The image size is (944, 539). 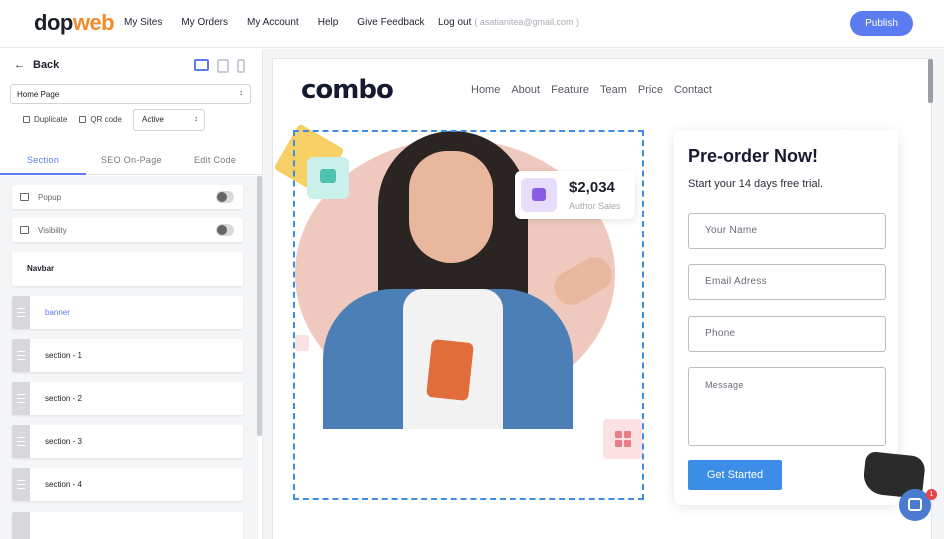 I want to click on nav-give-feedback: Give Feedback, so click(x=390, y=22).